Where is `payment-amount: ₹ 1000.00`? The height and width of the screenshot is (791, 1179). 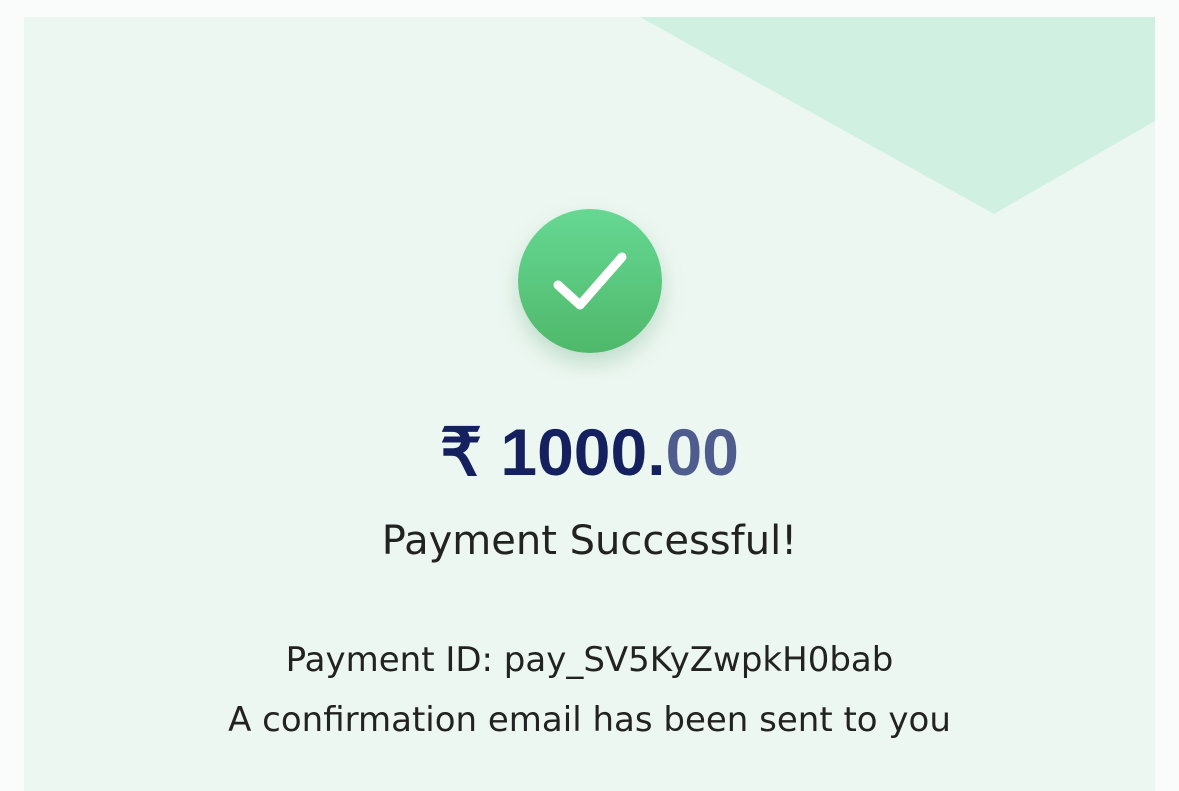 payment-amount: ₹ 1000.00 is located at coordinates (589, 452).